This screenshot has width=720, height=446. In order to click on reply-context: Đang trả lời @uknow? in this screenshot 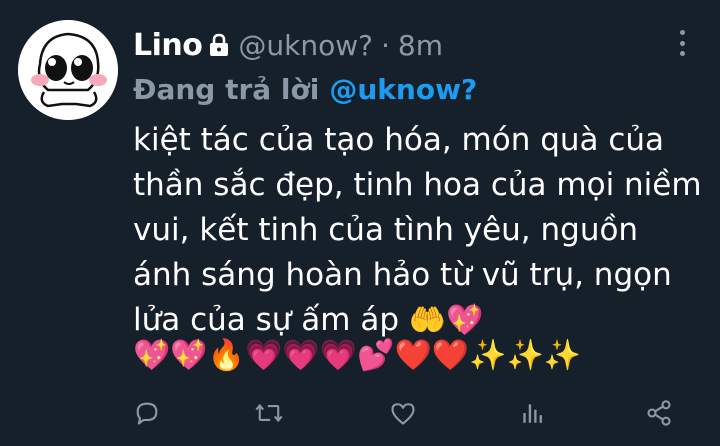, I will do `click(305, 89)`.